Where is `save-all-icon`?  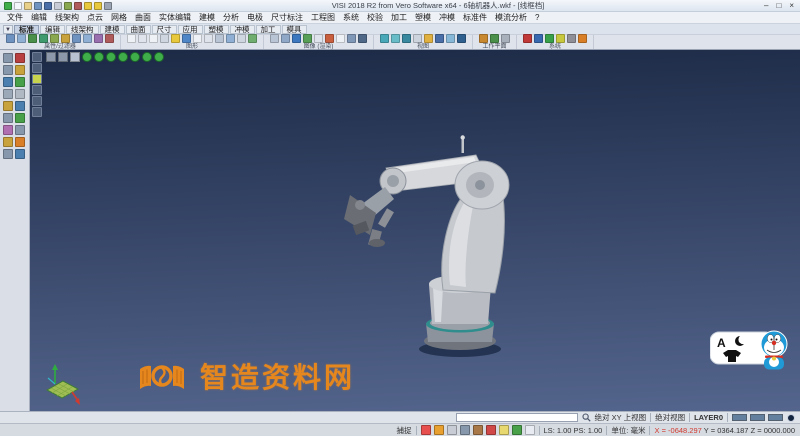 save-all-icon is located at coordinates (48, 5).